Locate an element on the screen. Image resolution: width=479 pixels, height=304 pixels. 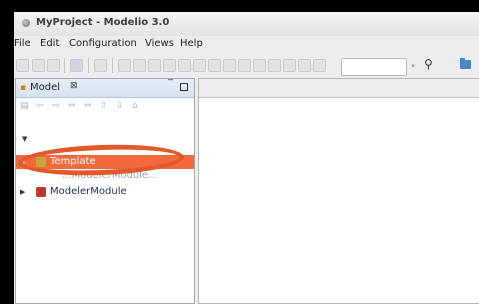
sync-icon: ⇔ is located at coordinates (88, 106).